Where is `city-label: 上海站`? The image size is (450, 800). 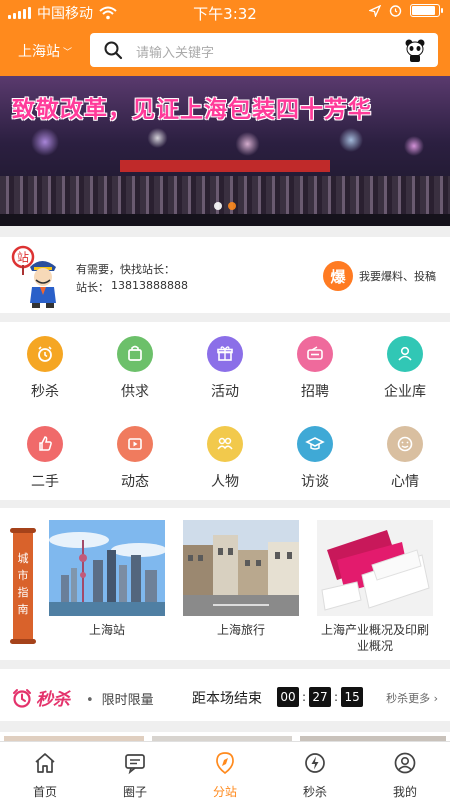 city-label: 上海站 is located at coordinates (39, 52).